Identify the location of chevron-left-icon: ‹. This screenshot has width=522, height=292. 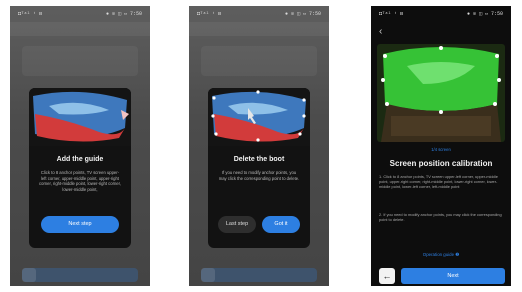
(380, 31).